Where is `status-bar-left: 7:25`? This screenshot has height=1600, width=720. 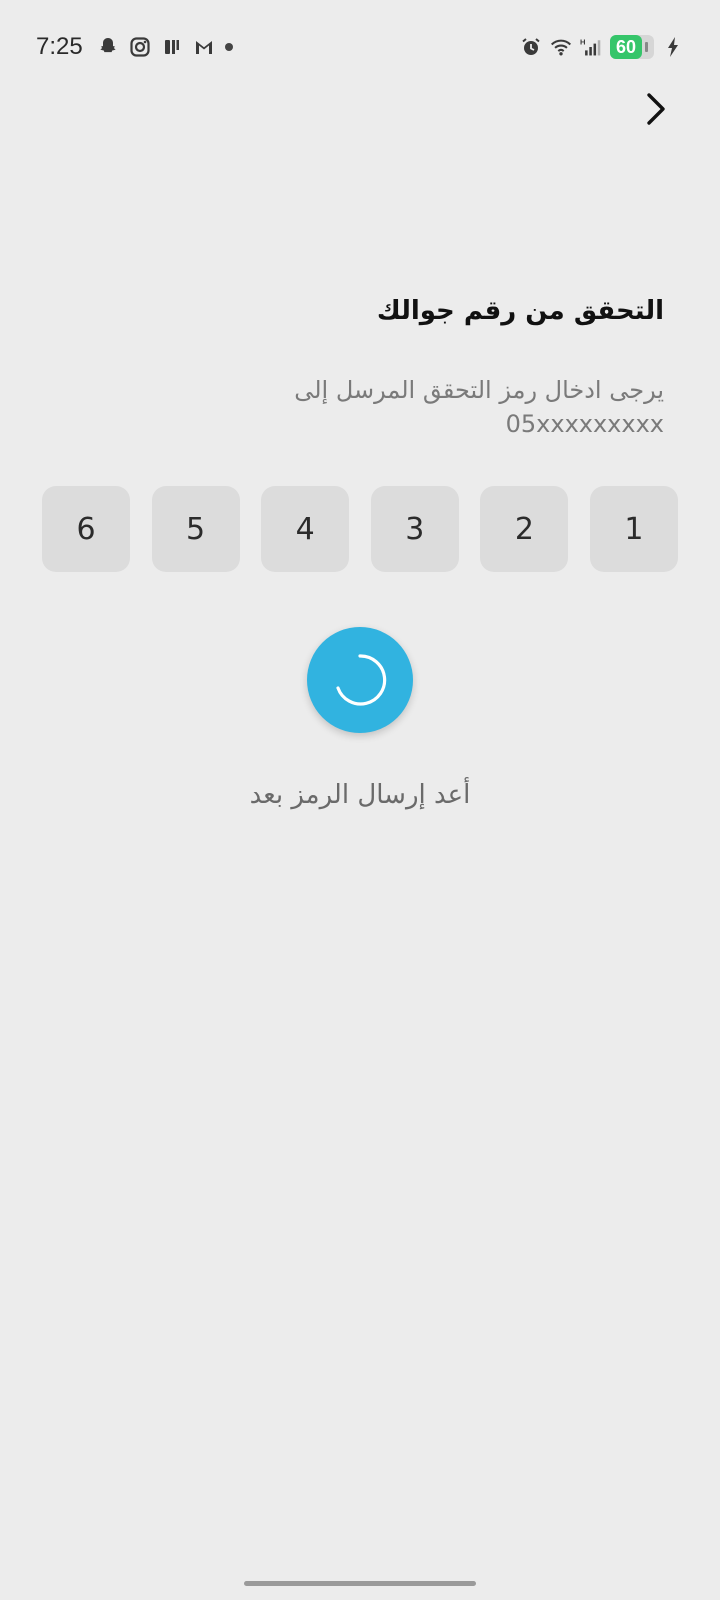
status-bar-left: 7:25 is located at coordinates (134, 47).